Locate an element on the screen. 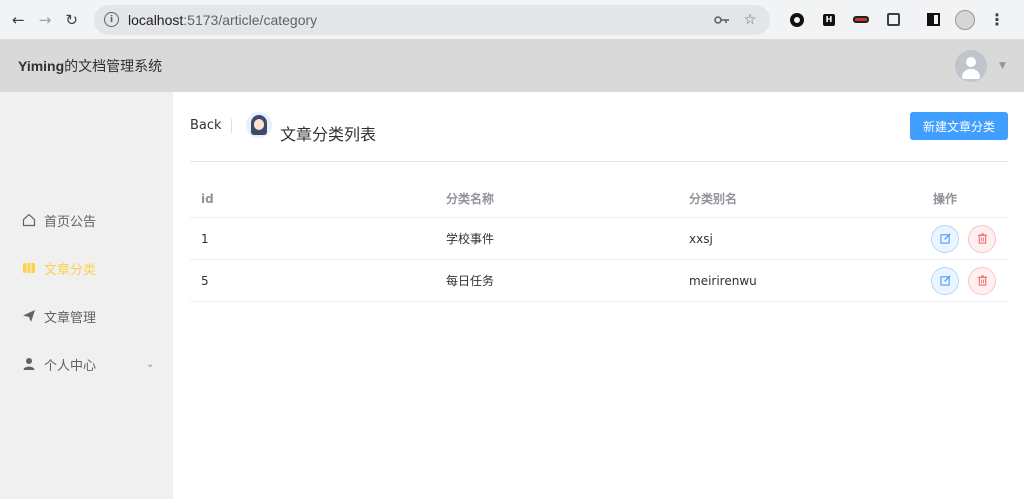 The width and height of the screenshot is (1024, 499). sidebar-item-label: 个人中心 is located at coordinates (70, 366).